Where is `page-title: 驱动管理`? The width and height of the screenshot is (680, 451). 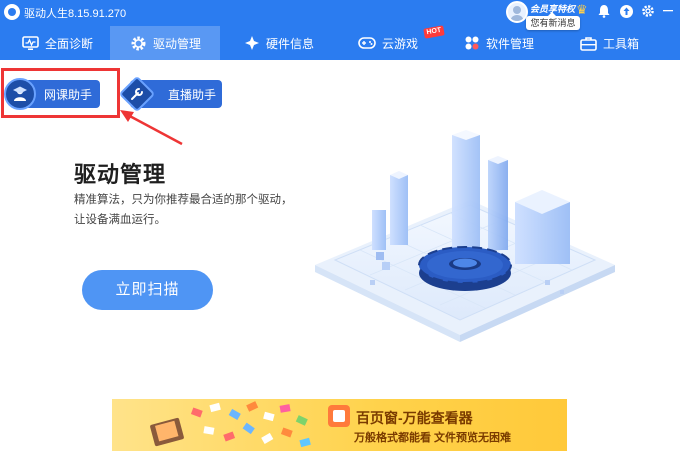
page-title: 驱动管理 is located at coordinates (120, 174).